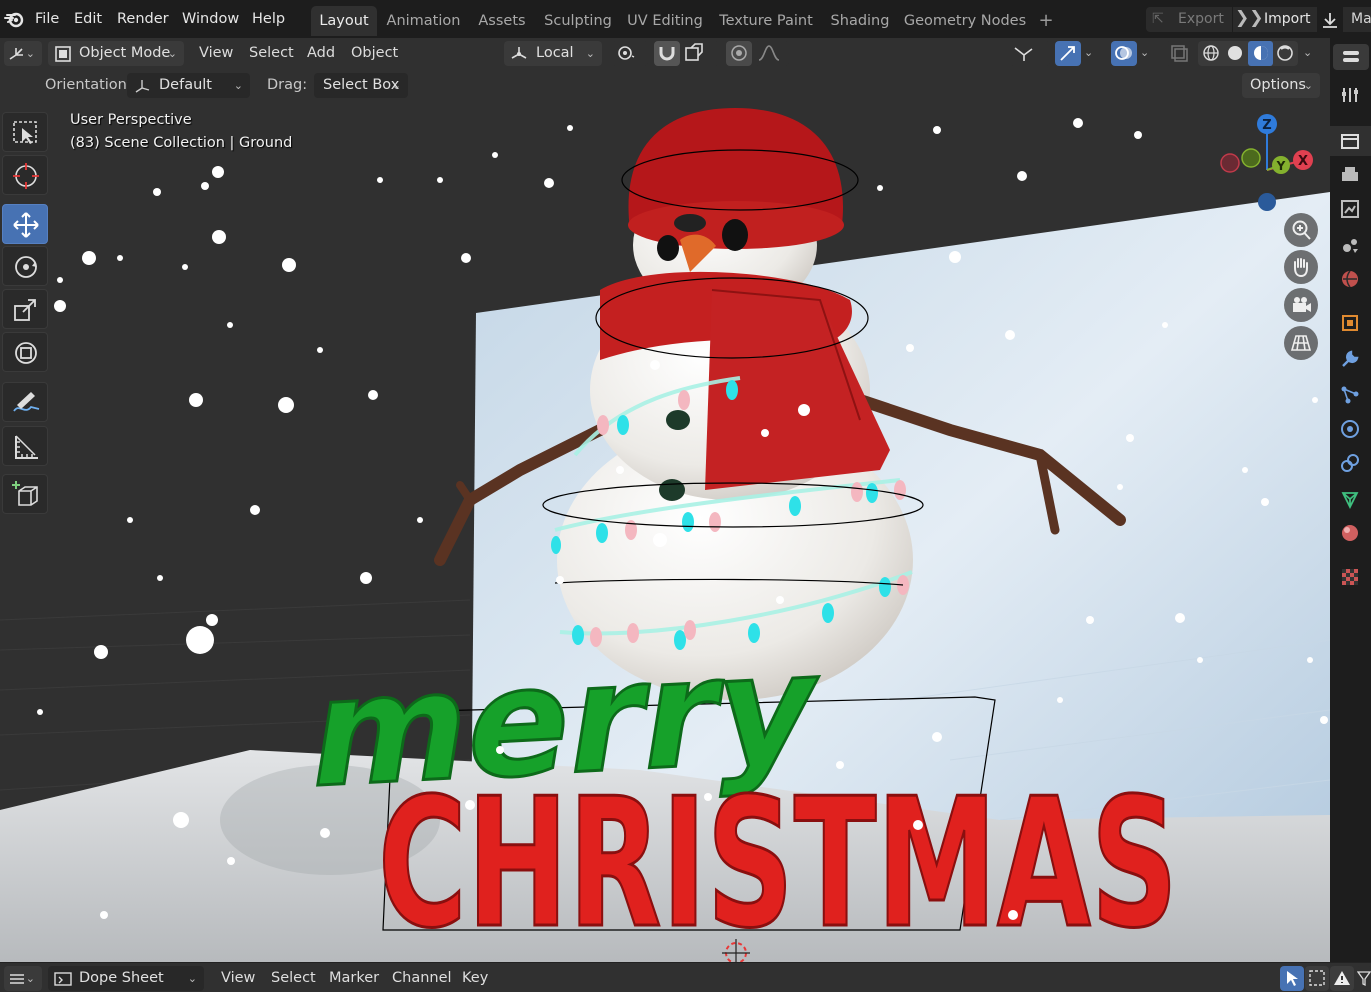  I want to click on menu-file: File, so click(47, 19).